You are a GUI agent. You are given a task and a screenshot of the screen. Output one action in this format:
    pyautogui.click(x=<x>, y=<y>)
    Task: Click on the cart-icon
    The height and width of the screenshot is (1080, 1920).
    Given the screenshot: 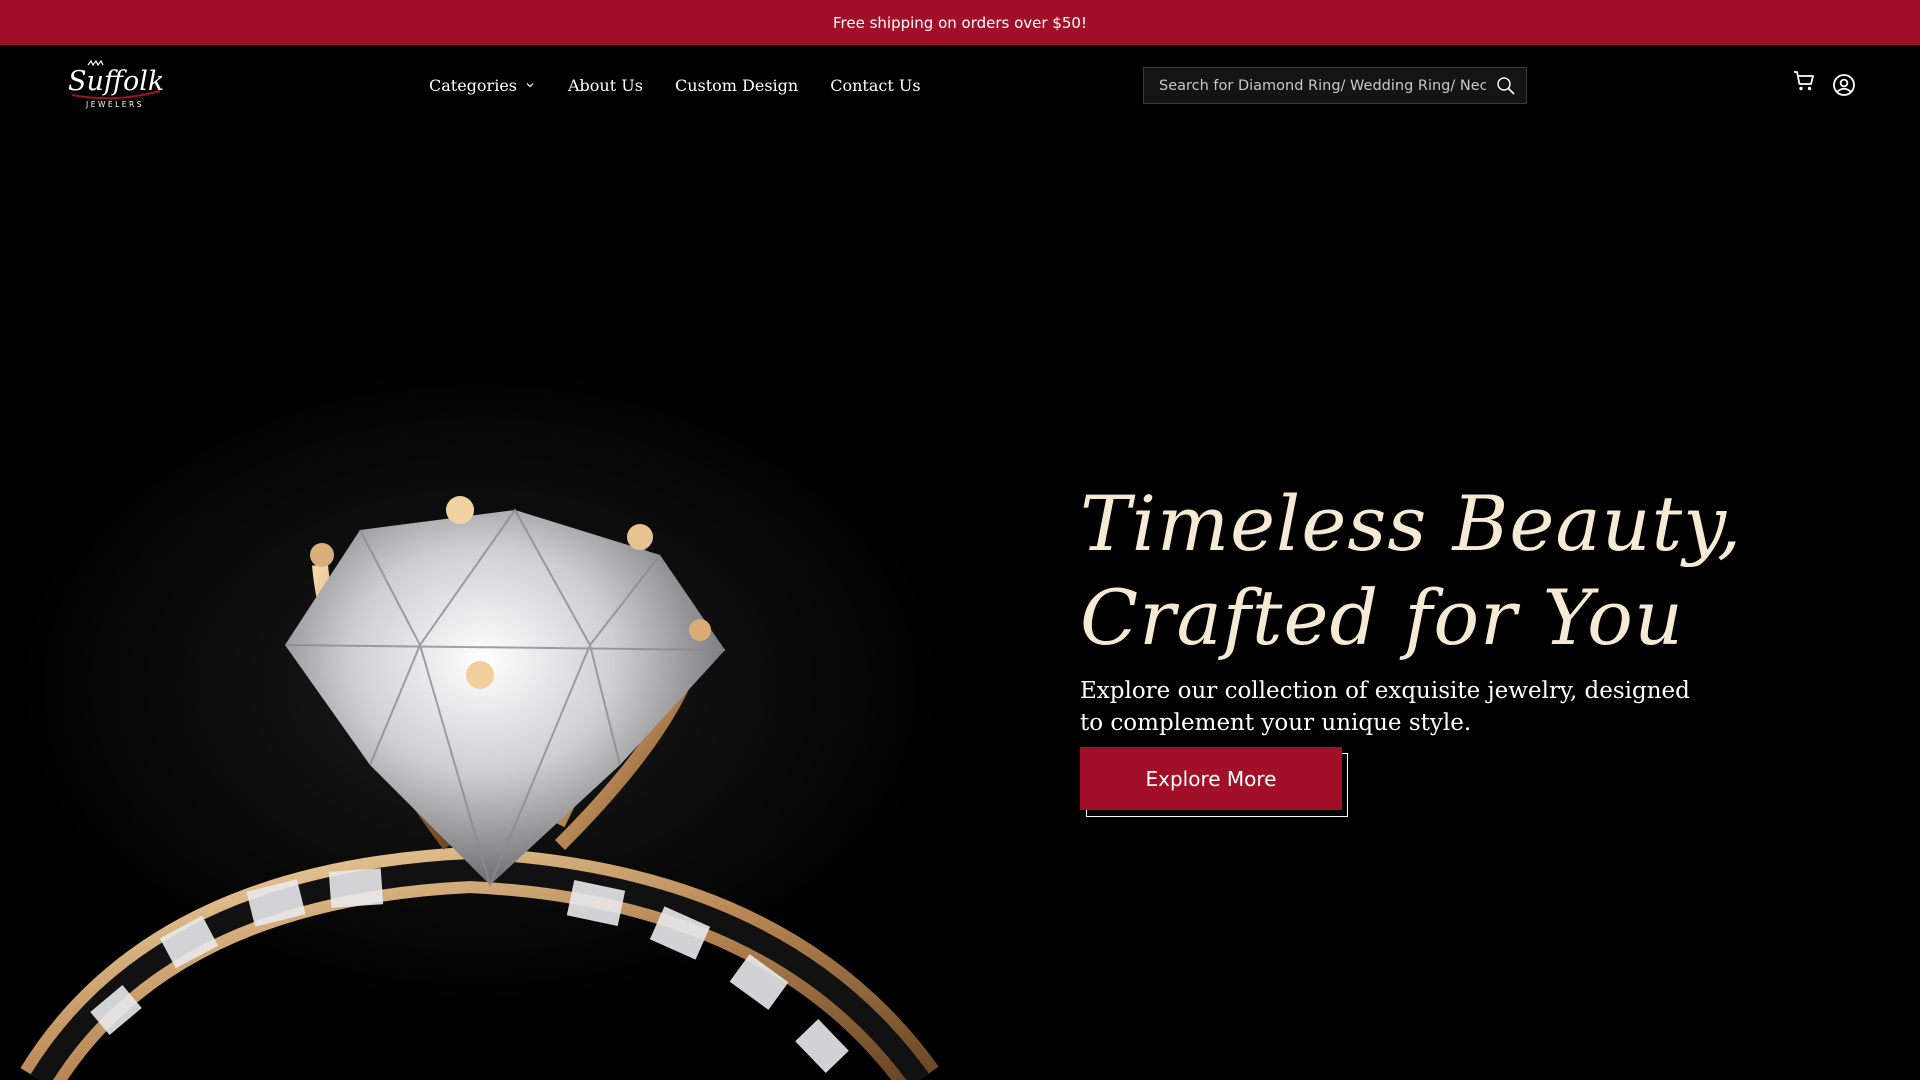 What is the action you would take?
    pyautogui.click(x=1804, y=81)
    